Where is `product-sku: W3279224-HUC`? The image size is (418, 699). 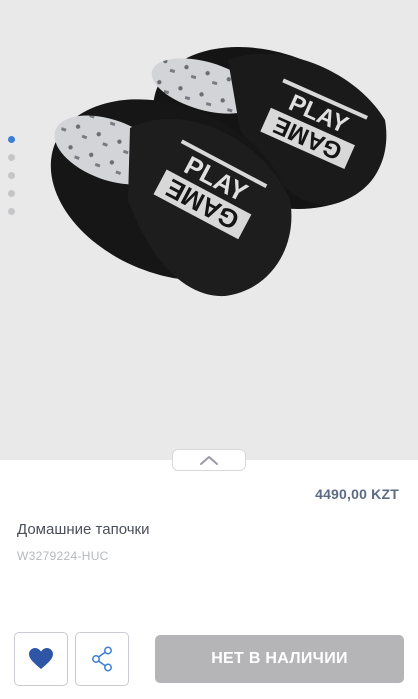 product-sku: W3279224-HUC is located at coordinates (63, 556).